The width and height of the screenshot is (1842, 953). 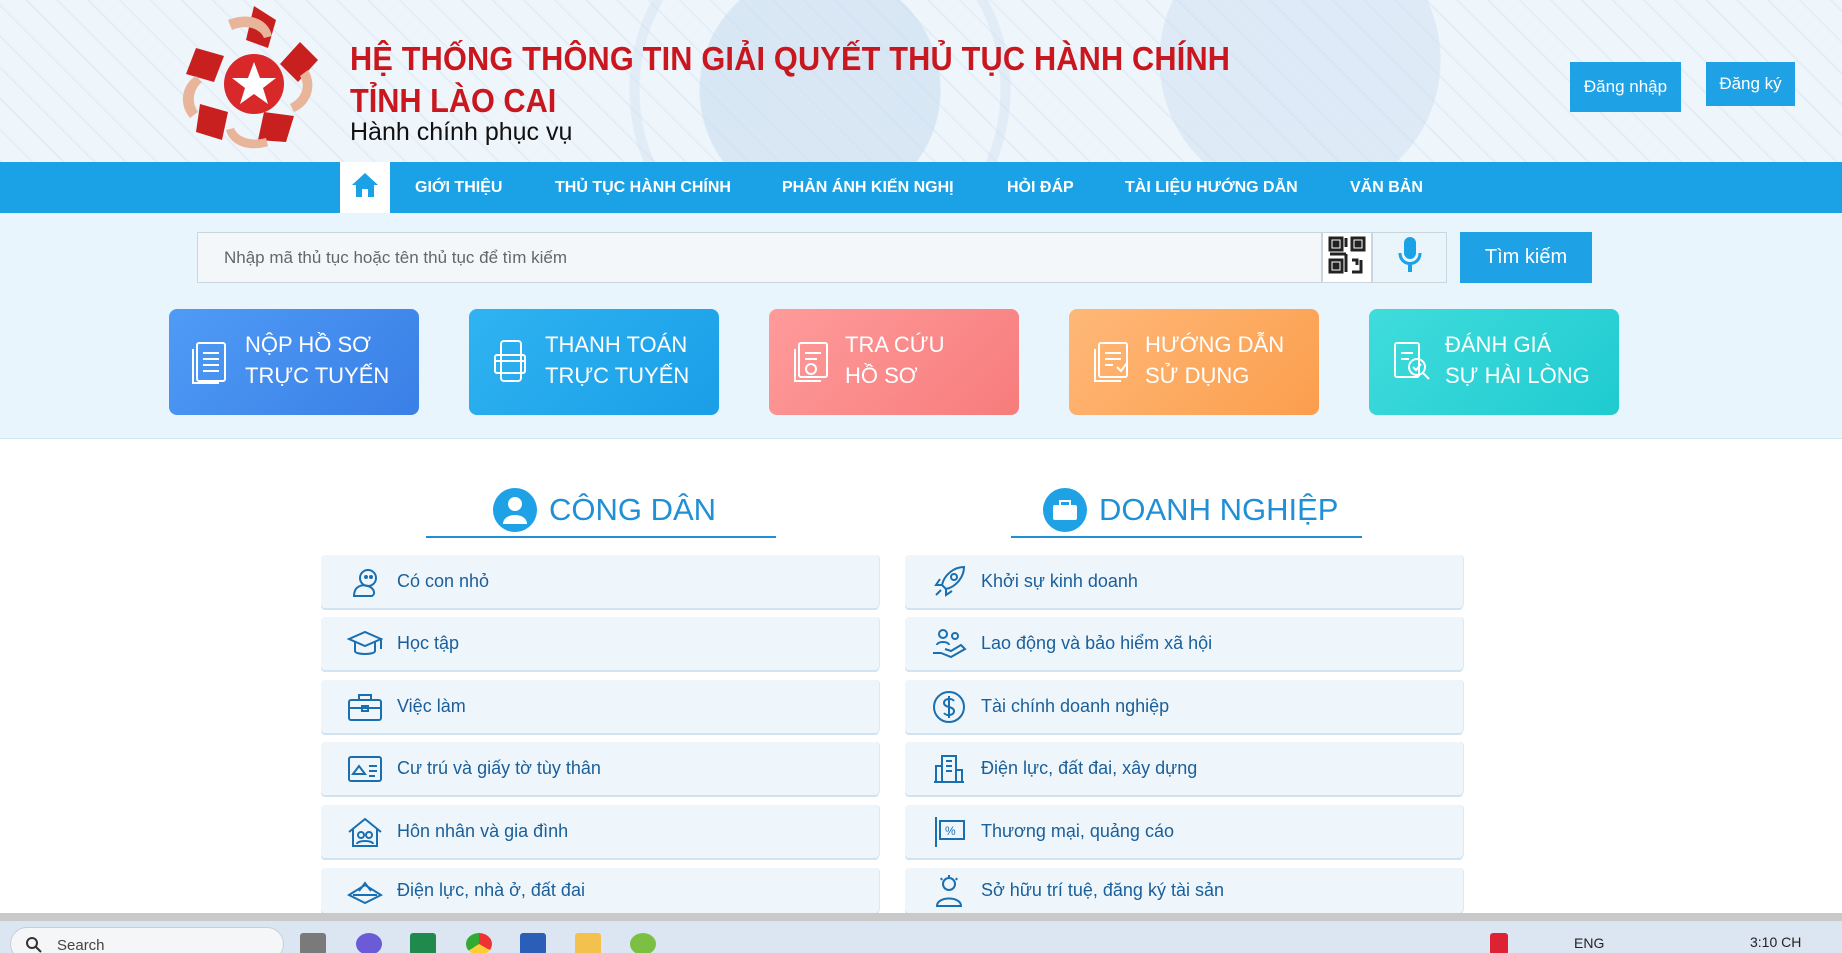 I want to click on voice-search-button, so click(x=1409, y=257).